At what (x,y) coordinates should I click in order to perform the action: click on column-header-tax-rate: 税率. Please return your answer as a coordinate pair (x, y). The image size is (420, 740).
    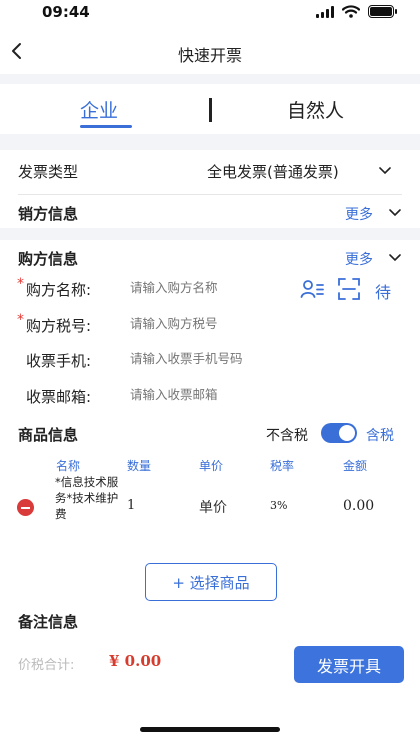
    Looking at the image, I should click on (282, 466).